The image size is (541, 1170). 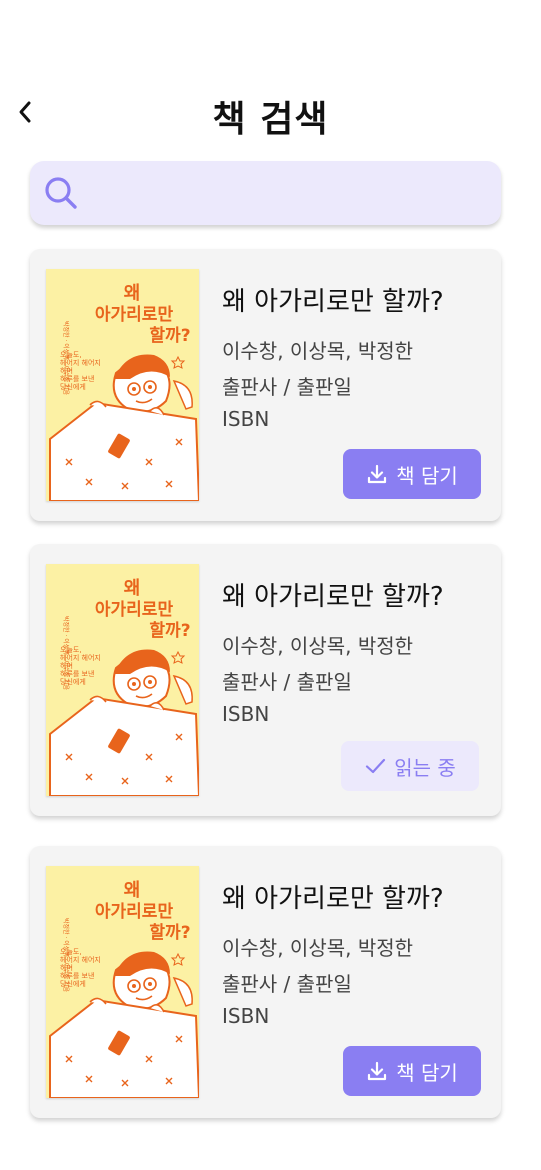 What do you see at coordinates (289, 194) in the screenshot?
I see `search-input` at bounding box center [289, 194].